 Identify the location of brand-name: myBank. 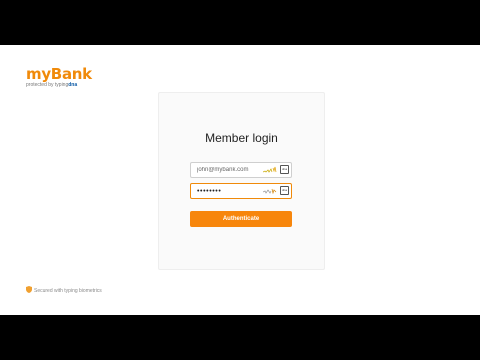
(59, 74).